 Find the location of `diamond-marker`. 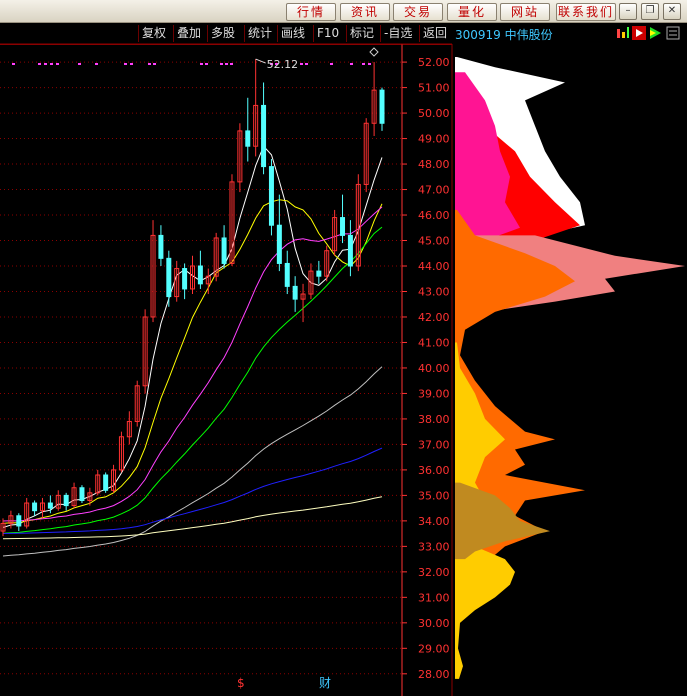

diamond-marker is located at coordinates (374, 52).